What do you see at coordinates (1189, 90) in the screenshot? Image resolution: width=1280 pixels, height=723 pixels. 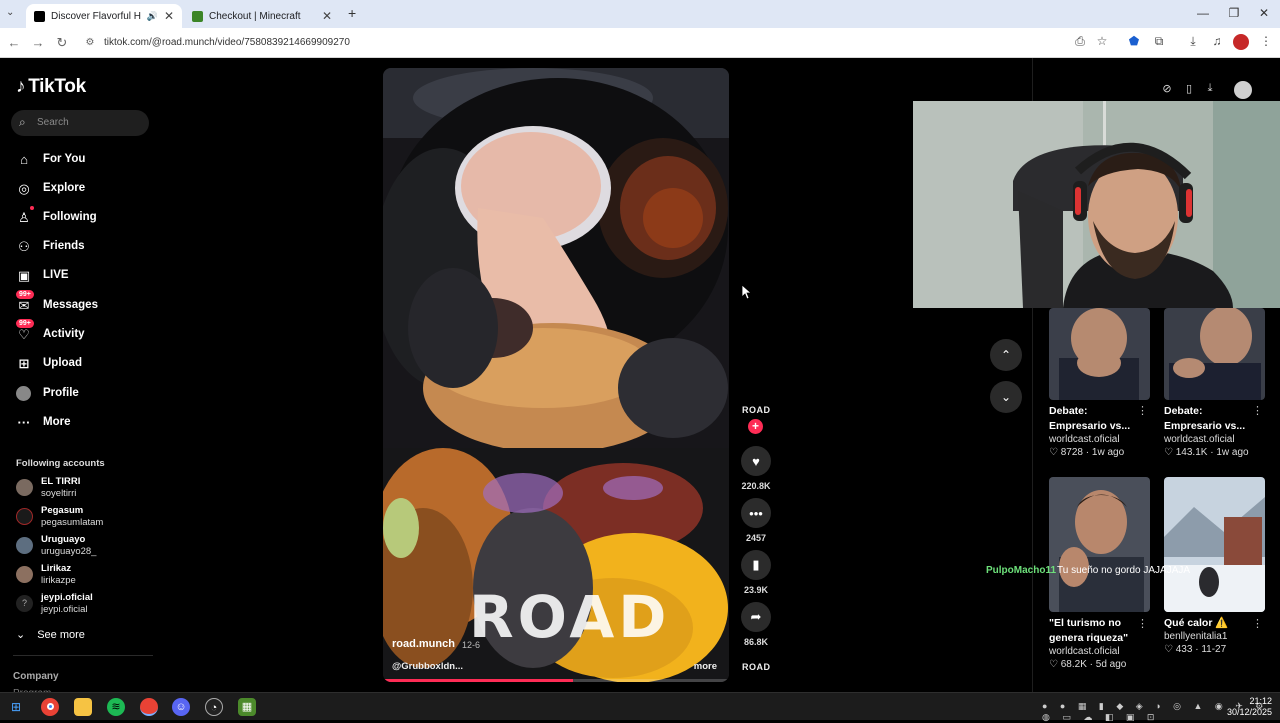 I see `phone-icon: ▯` at bounding box center [1189, 90].